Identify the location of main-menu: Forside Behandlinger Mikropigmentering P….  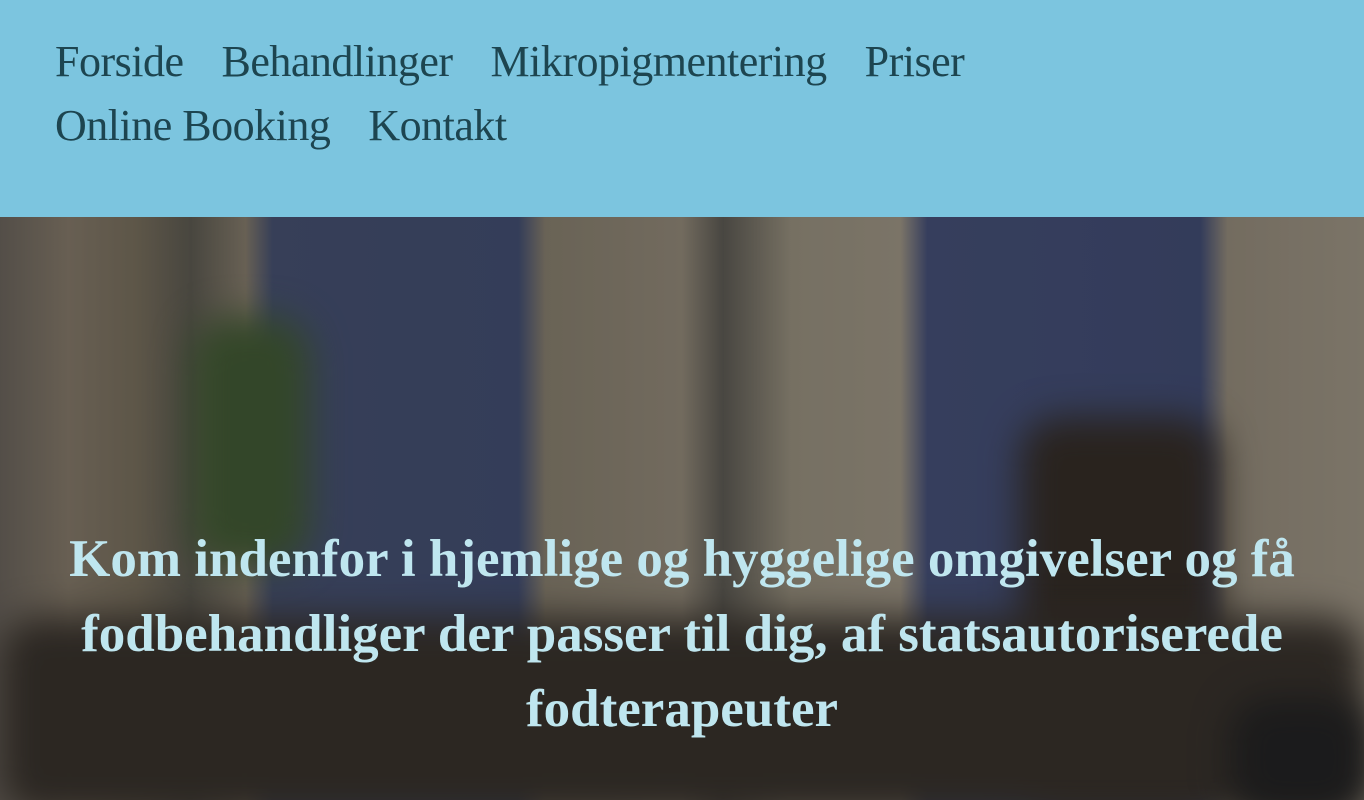
(555, 94).